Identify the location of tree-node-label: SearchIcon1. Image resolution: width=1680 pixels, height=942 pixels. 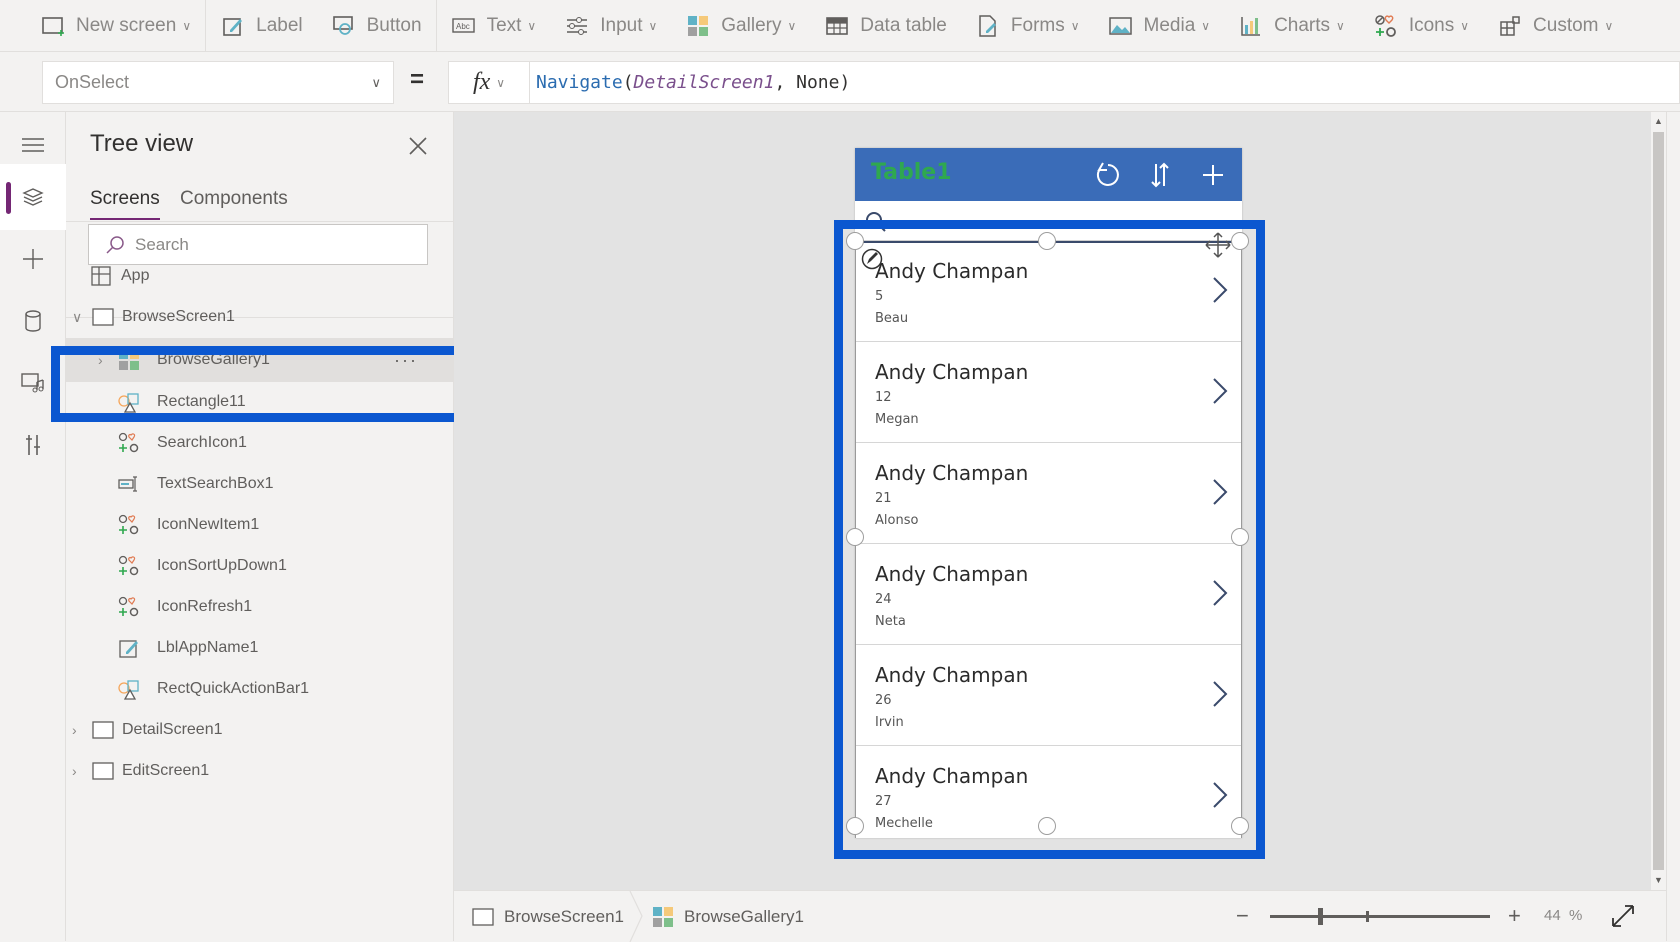
(202, 442).